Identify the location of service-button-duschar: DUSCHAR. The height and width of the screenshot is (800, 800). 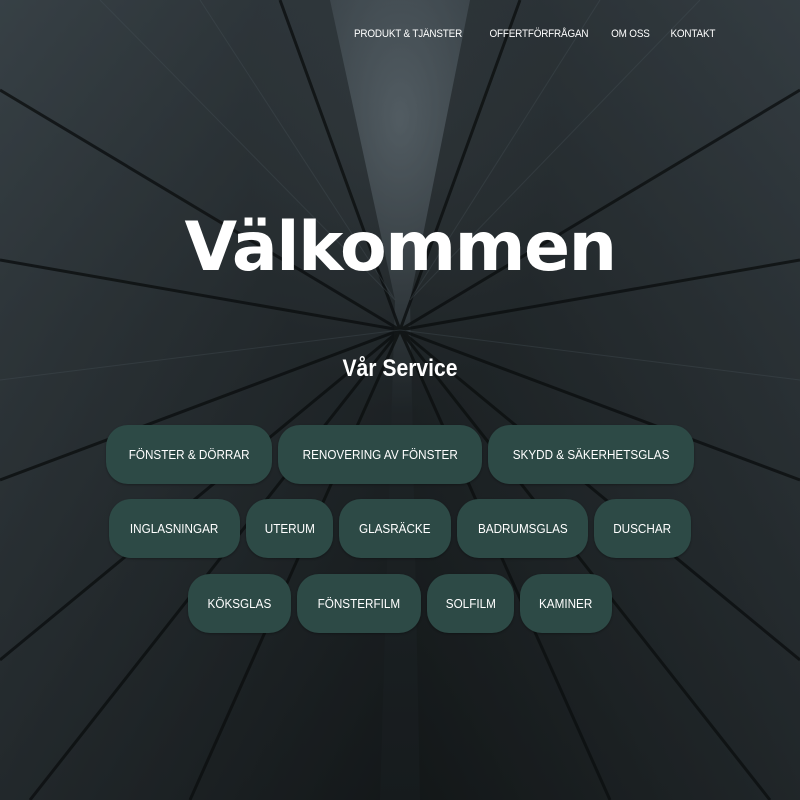
(642, 528).